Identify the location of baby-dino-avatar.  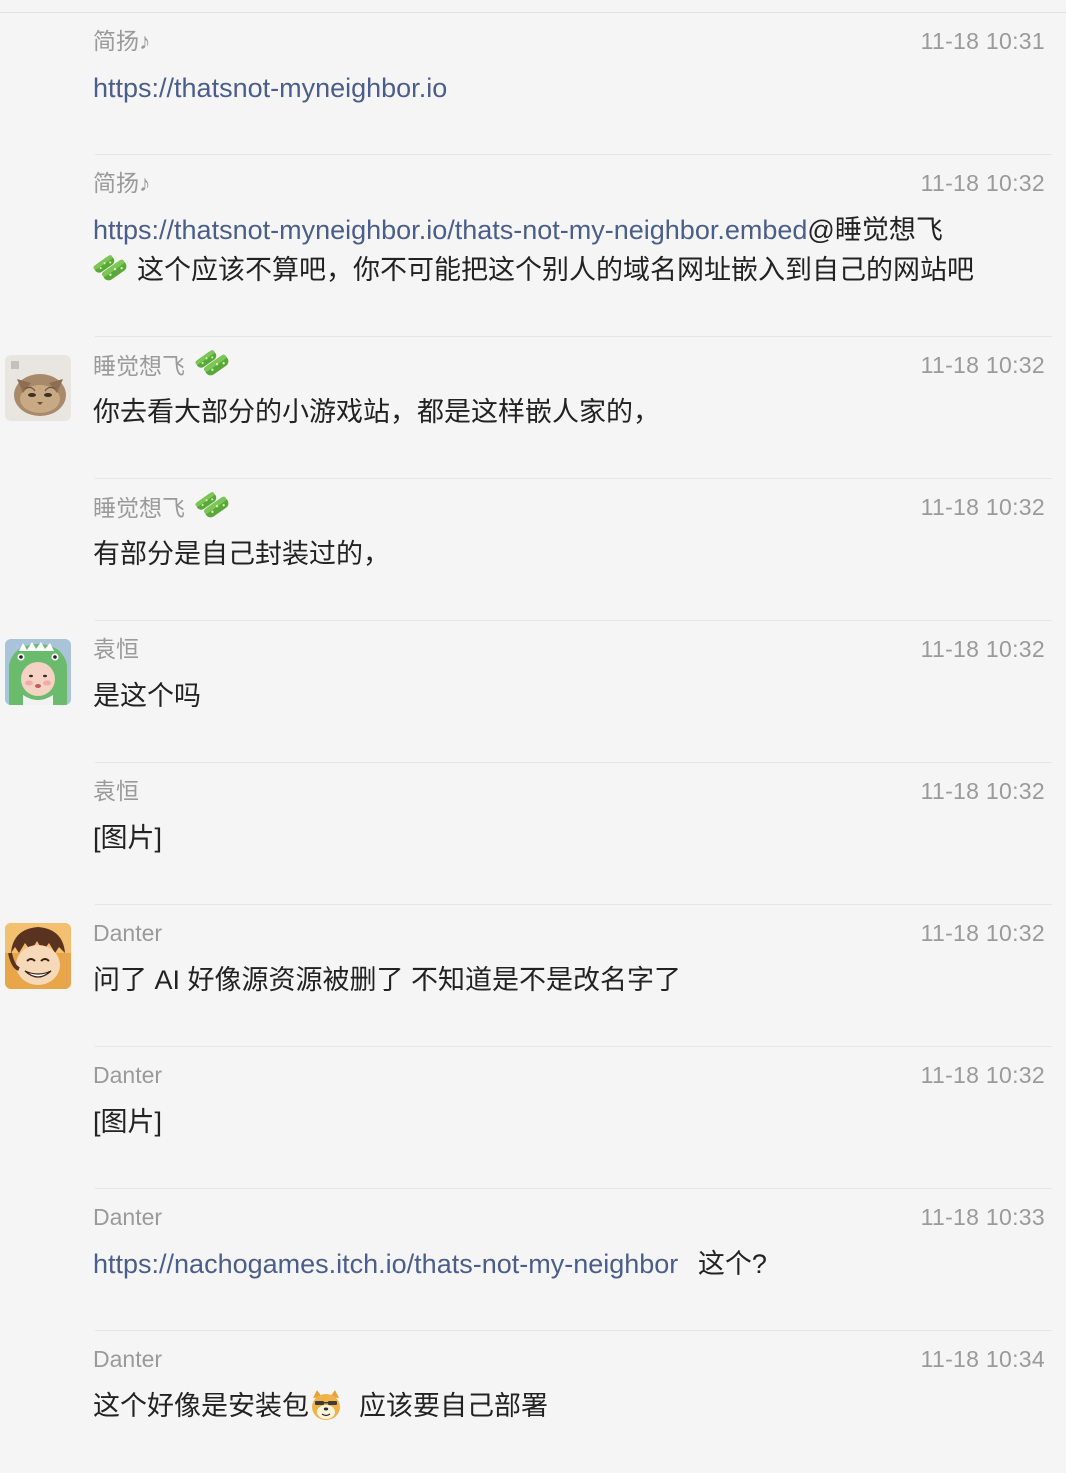
(38, 672).